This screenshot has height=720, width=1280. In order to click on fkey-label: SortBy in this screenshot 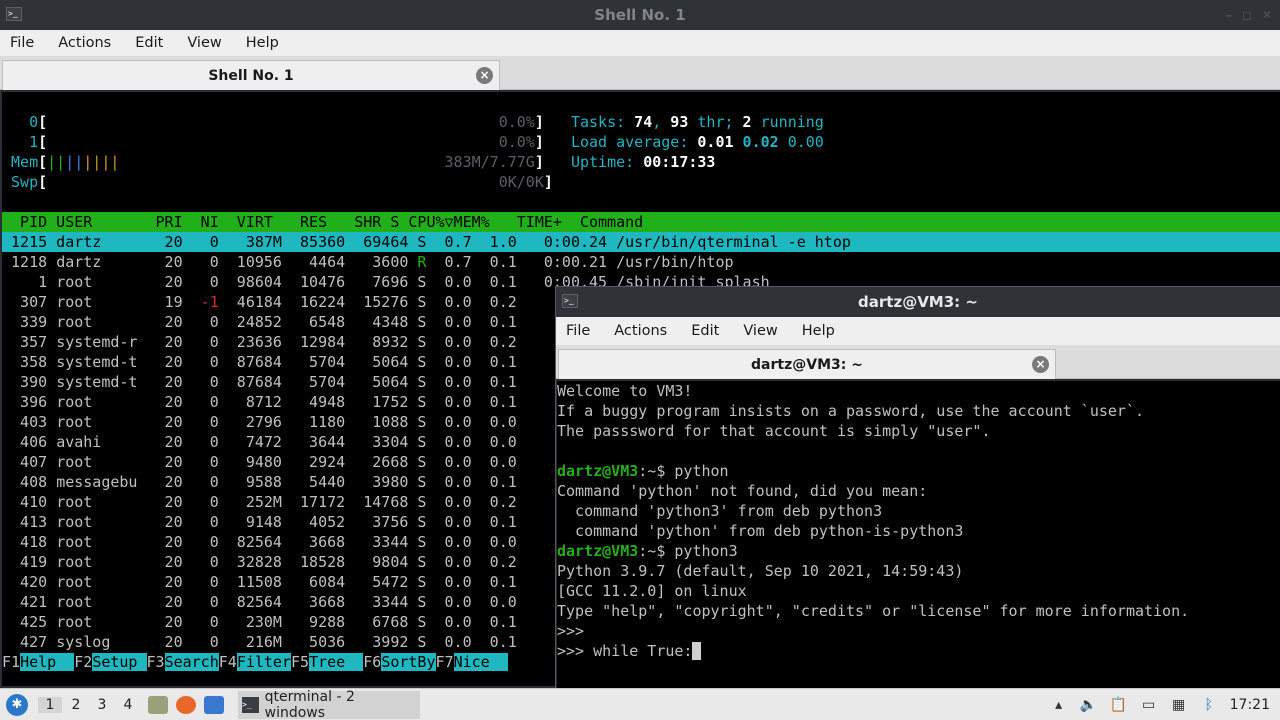, I will do `click(408, 662)`.